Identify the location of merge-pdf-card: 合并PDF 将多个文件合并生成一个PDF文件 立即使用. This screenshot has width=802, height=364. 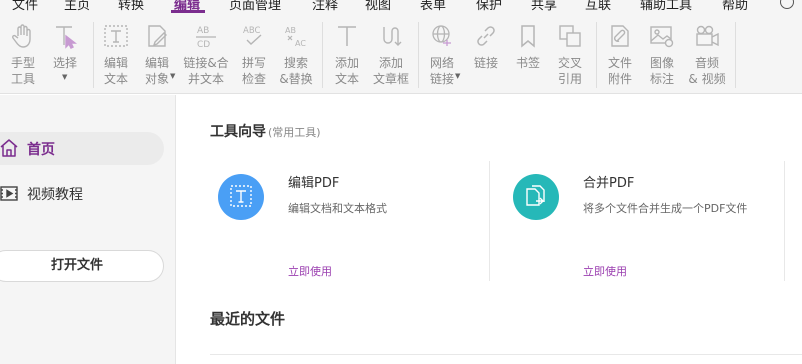
(617, 221).